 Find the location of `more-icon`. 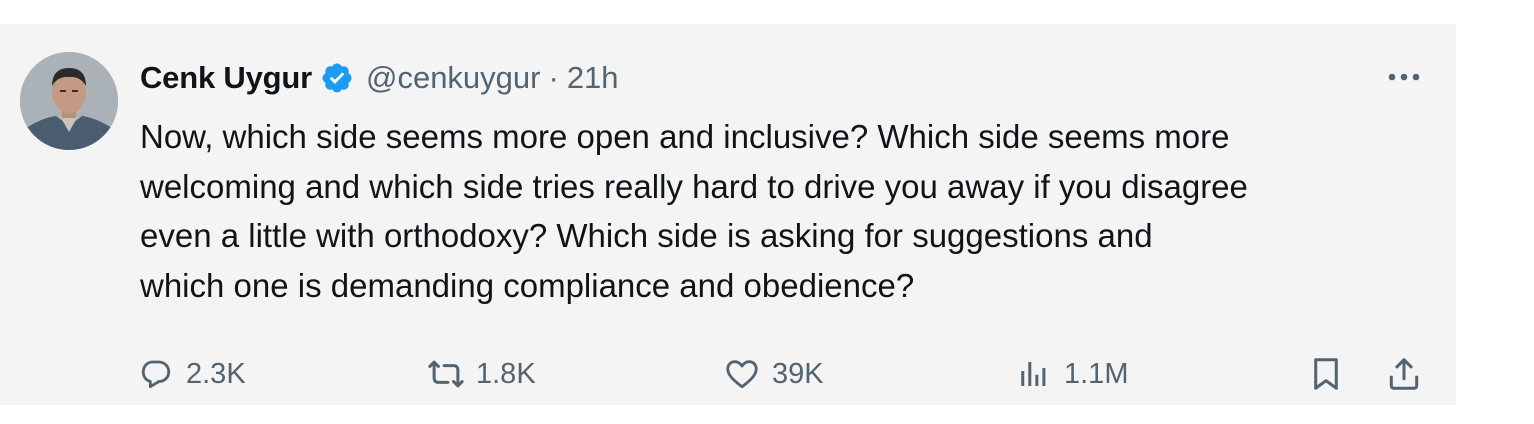

more-icon is located at coordinates (1404, 77).